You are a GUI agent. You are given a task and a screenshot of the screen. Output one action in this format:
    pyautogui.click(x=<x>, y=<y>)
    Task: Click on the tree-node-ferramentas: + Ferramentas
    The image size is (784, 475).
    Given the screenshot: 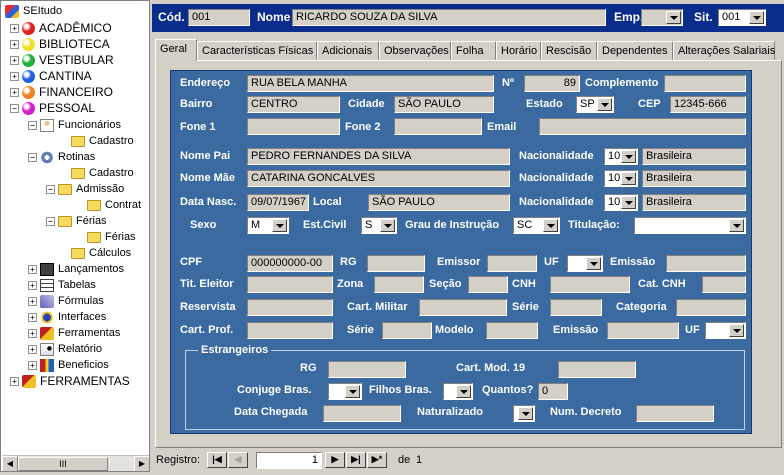 What is the action you would take?
    pyautogui.click(x=74, y=333)
    